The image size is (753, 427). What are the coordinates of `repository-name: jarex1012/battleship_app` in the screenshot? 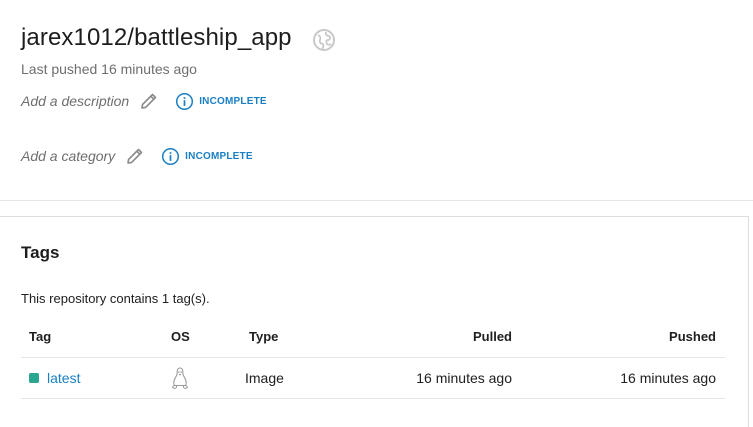 It's located at (156, 37).